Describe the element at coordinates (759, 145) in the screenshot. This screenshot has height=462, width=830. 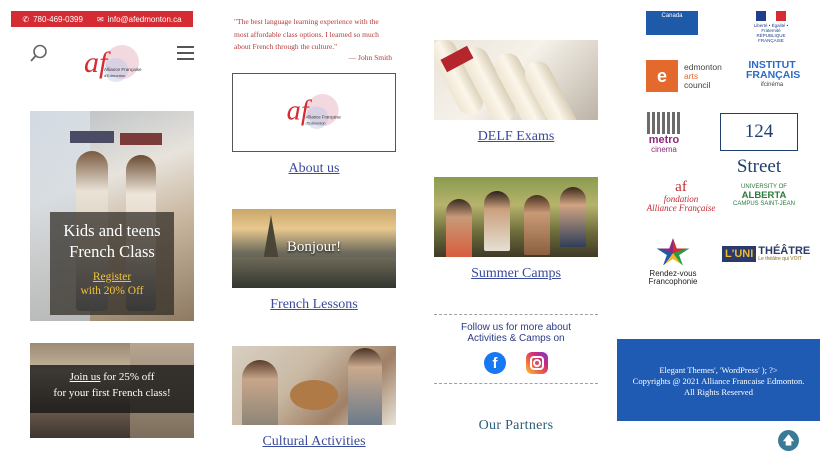
I see `124-street-logo: 124 Street` at that location.